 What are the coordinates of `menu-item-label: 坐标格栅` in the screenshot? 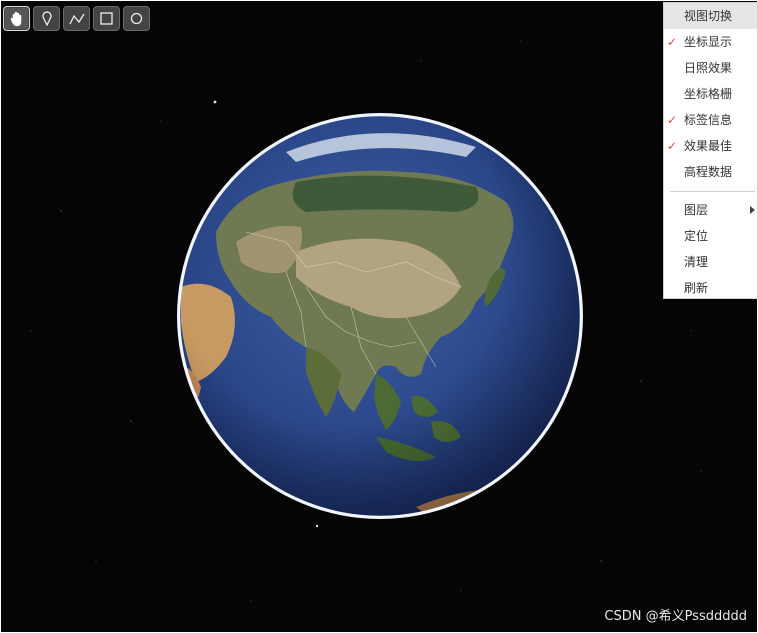 It's located at (708, 94).